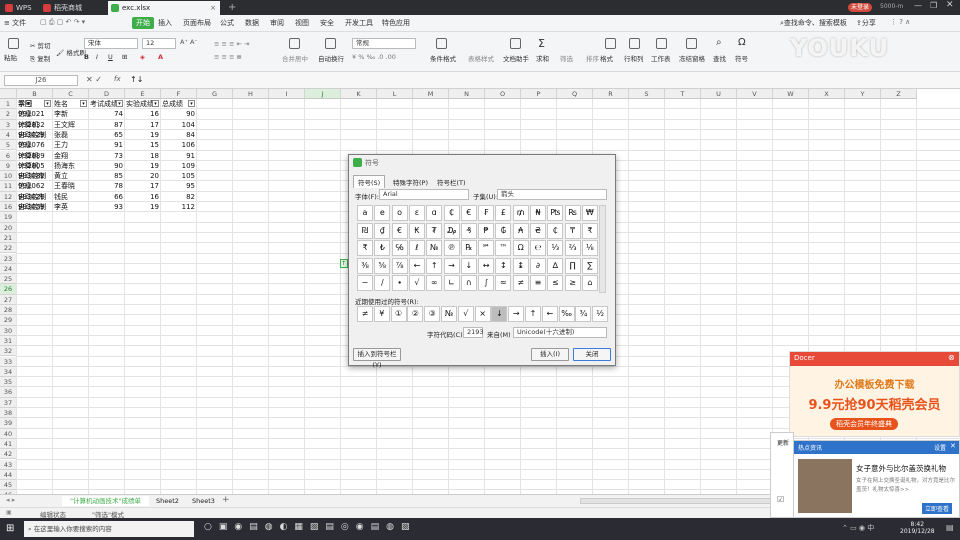  Describe the element at coordinates (8, 372) in the screenshot. I see `row-header-34: 34` at that location.